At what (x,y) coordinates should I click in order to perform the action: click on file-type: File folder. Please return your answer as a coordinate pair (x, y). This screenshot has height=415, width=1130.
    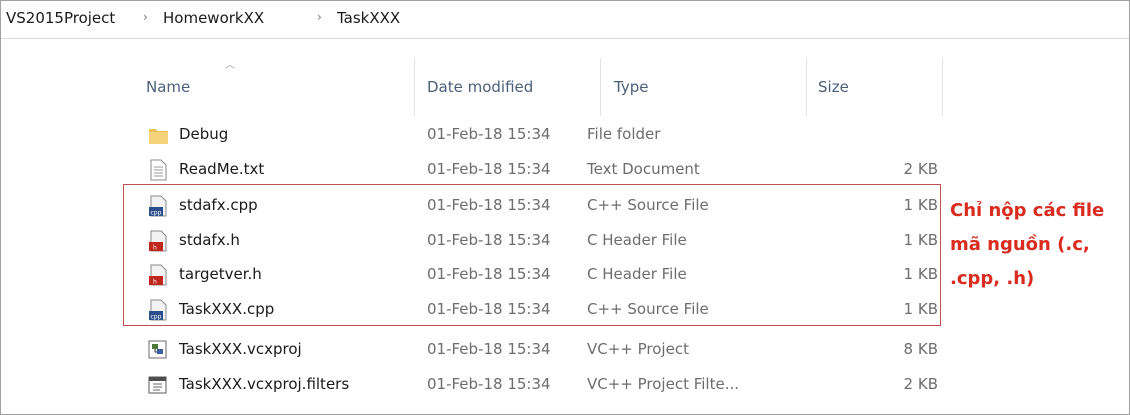
    Looking at the image, I should click on (624, 134).